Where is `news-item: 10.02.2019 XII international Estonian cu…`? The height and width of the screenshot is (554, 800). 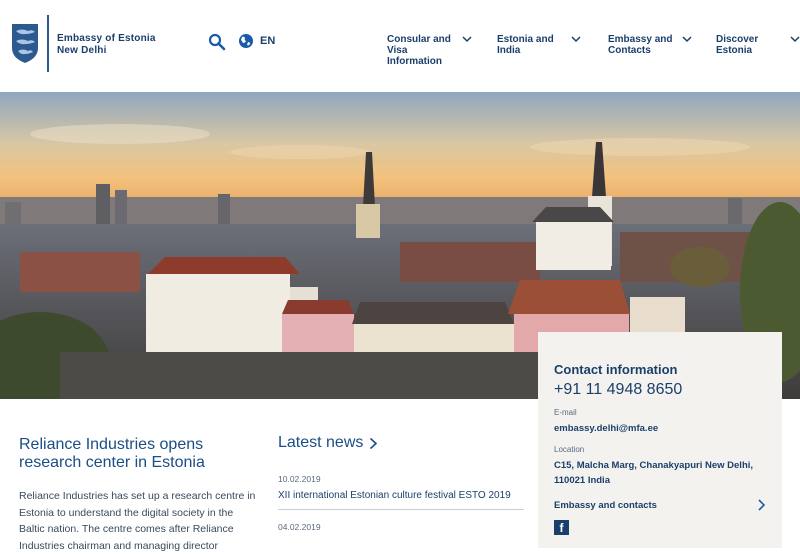
news-item: 10.02.2019 XII international Estonian cu… is located at coordinates (401, 492).